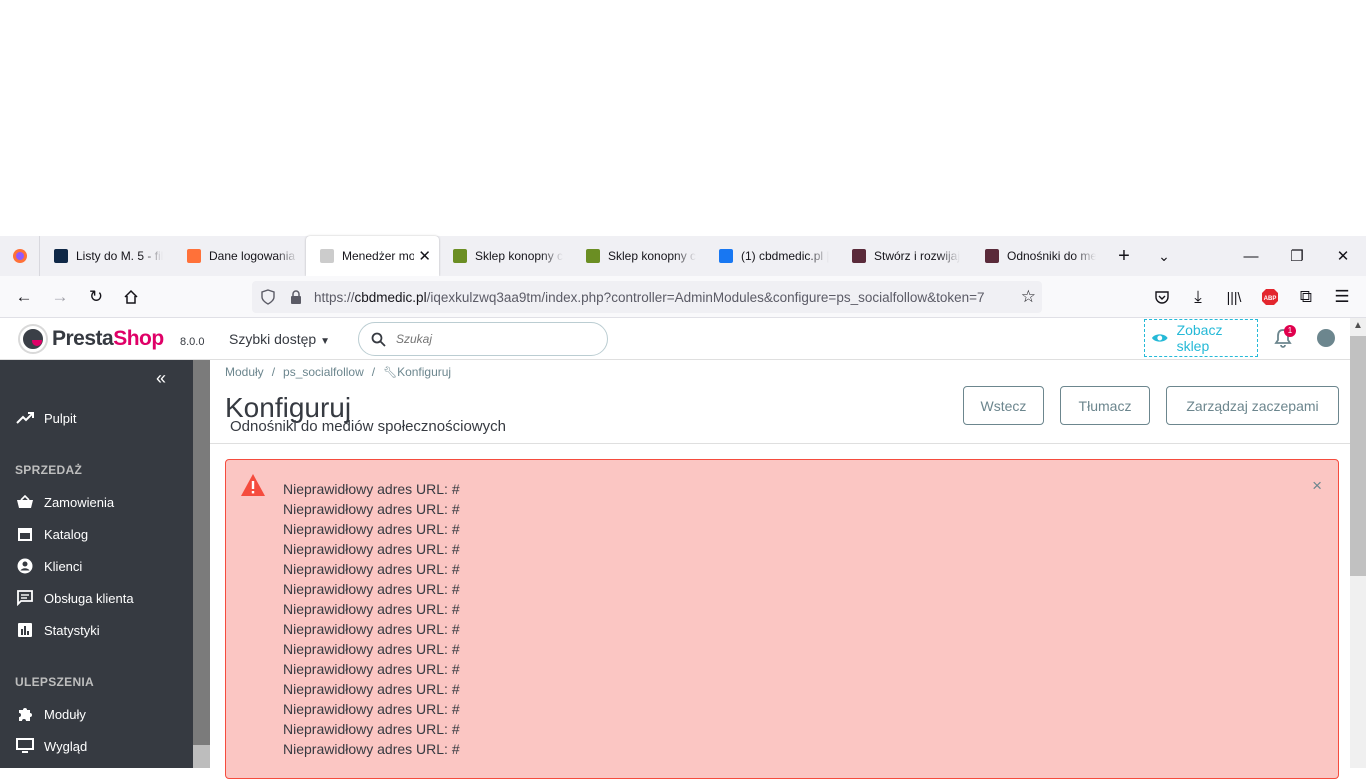  I want to click on back-button: ←, so click(24, 297).